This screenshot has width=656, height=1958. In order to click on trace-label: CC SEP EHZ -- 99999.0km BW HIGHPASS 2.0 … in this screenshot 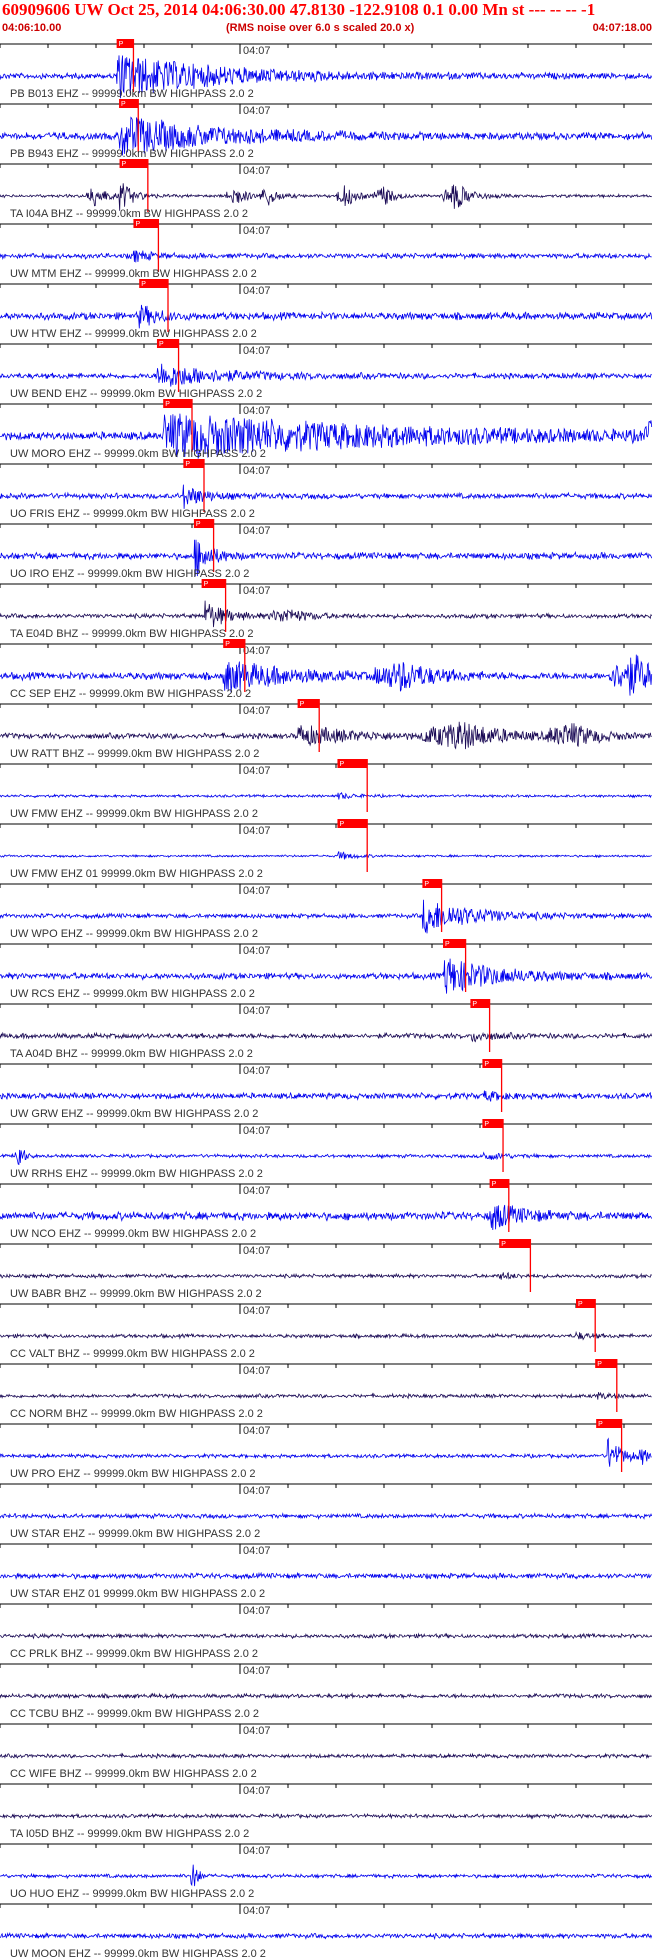, I will do `click(130, 694)`.